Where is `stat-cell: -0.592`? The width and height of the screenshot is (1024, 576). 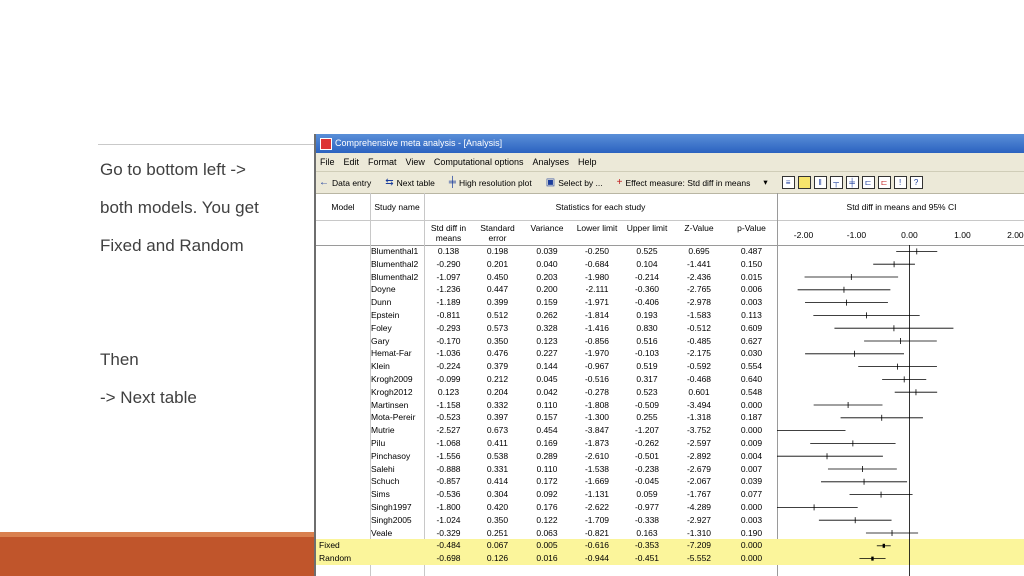
stat-cell: -0.592 is located at coordinates (699, 366).